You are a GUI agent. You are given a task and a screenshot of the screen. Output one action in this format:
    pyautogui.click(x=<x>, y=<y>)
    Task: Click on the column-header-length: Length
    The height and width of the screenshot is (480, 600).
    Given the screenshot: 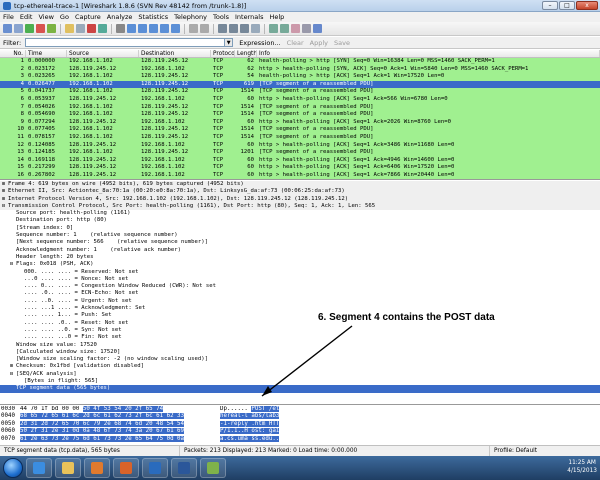 What is the action you would take?
    pyautogui.click(x=246, y=53)
    